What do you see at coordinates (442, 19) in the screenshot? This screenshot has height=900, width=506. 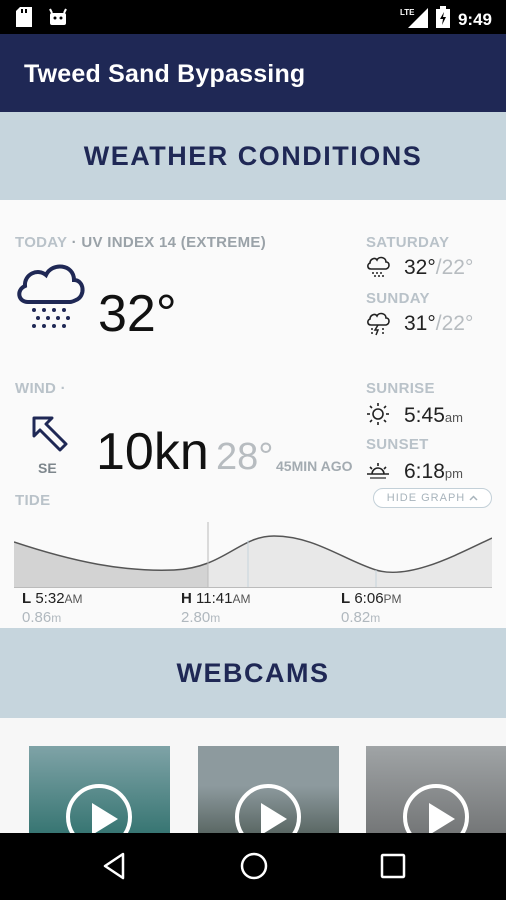 I see `battery-icon` at bounding box center [442, 19].